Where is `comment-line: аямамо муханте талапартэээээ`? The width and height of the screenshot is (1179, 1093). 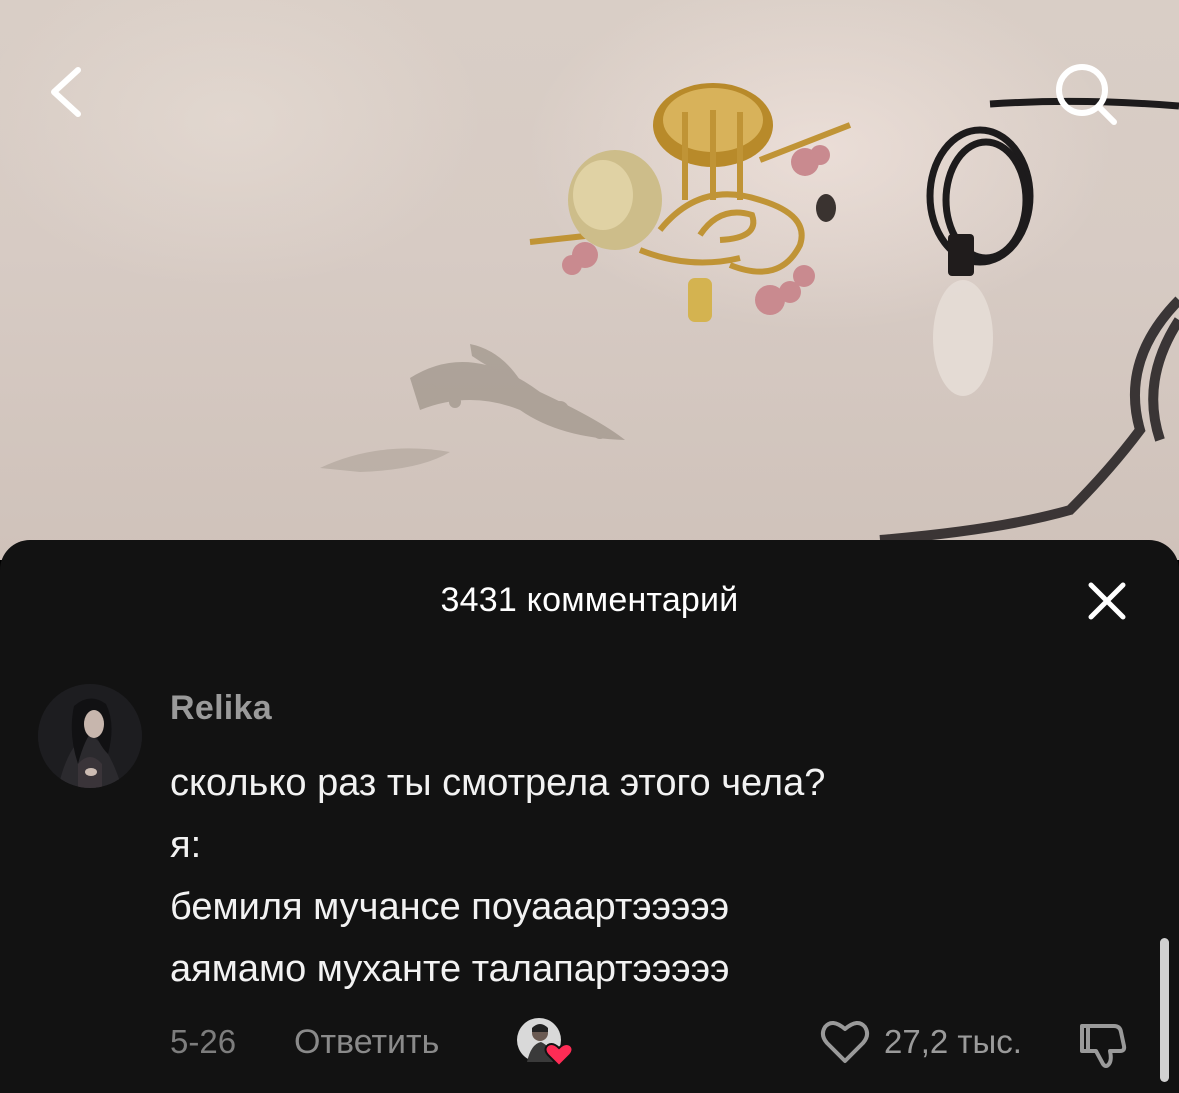 comment-line: аямамо муханте талапартэээээ is located at coordinates (450, 969).